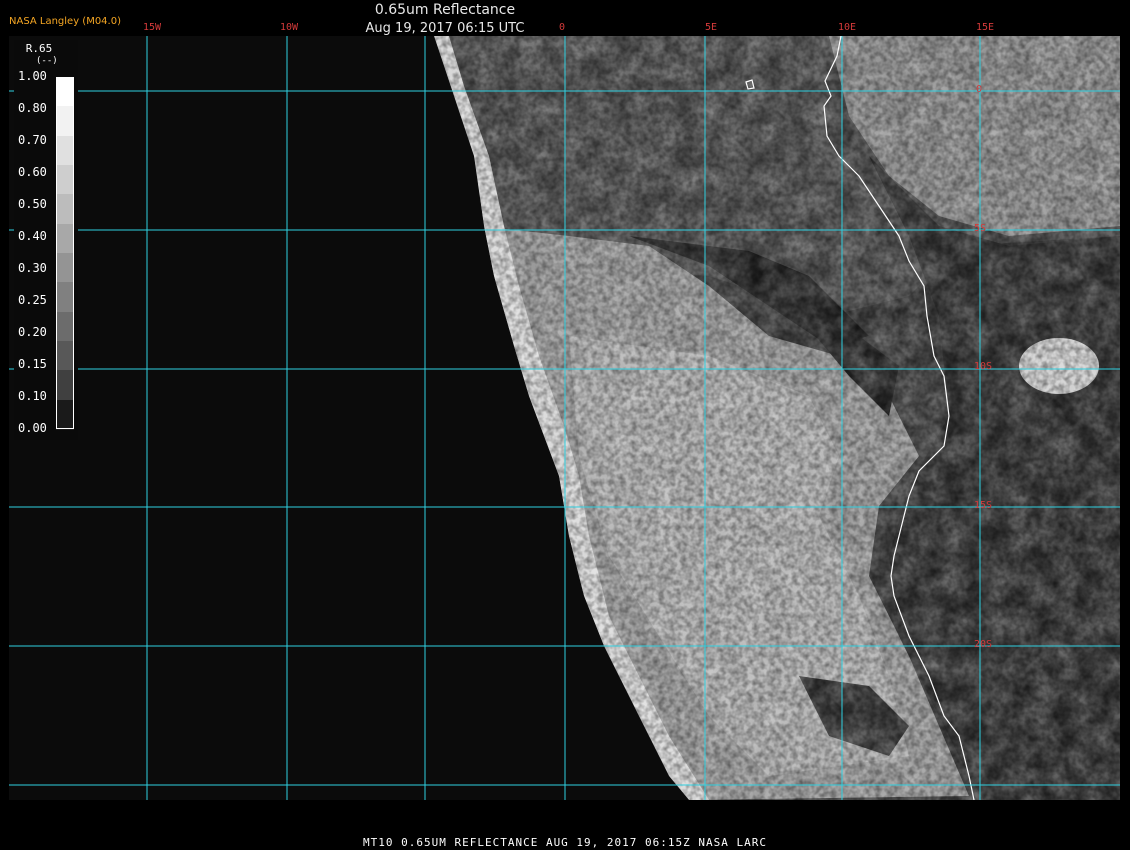 Image resolution: width=1130 pixels, height=850 pixels. What do you see at coordinates (983, 505) in the screenshot?
I see `latitude-label: 15S` at bounding box center [983, 505].